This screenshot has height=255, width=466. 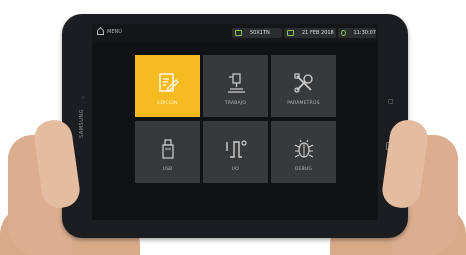 What do you see at coordinates (303, 103) in the screenshot?
I see `tile-label: PARÁMETROS` at bounding box center [303, 103].